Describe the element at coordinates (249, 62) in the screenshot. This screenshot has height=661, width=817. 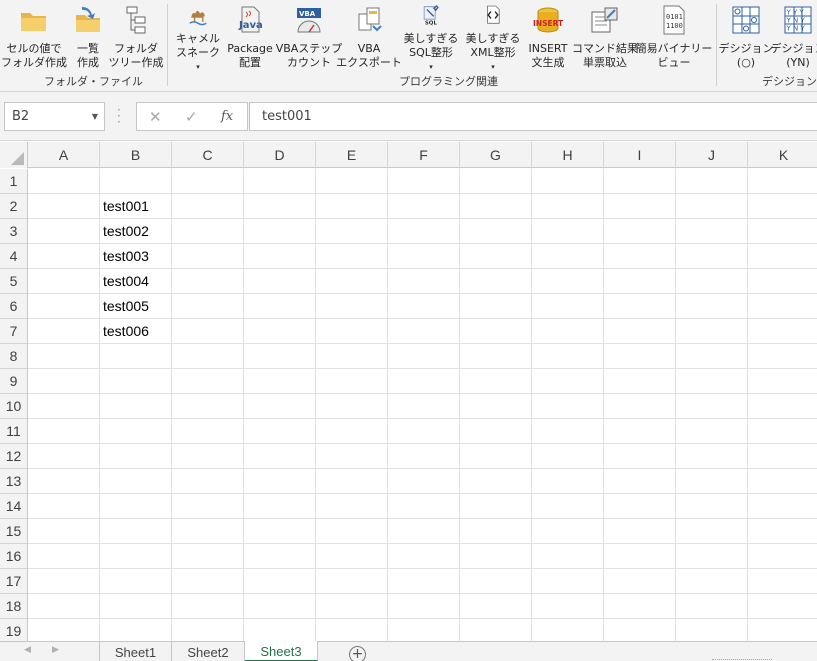
I see `package-label-2: 配置` at that location.